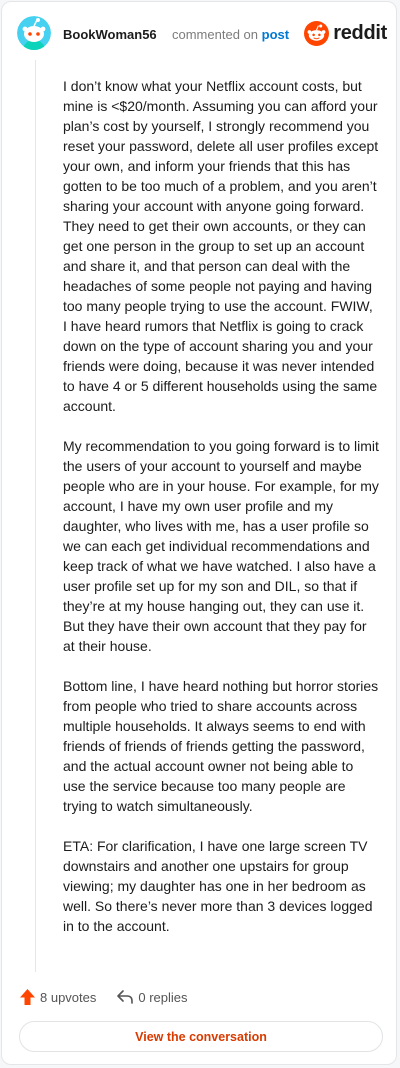 This screenshot has height=1068, width=400. I want to click on reddit-wordmark: reddit, so click(360, 32).